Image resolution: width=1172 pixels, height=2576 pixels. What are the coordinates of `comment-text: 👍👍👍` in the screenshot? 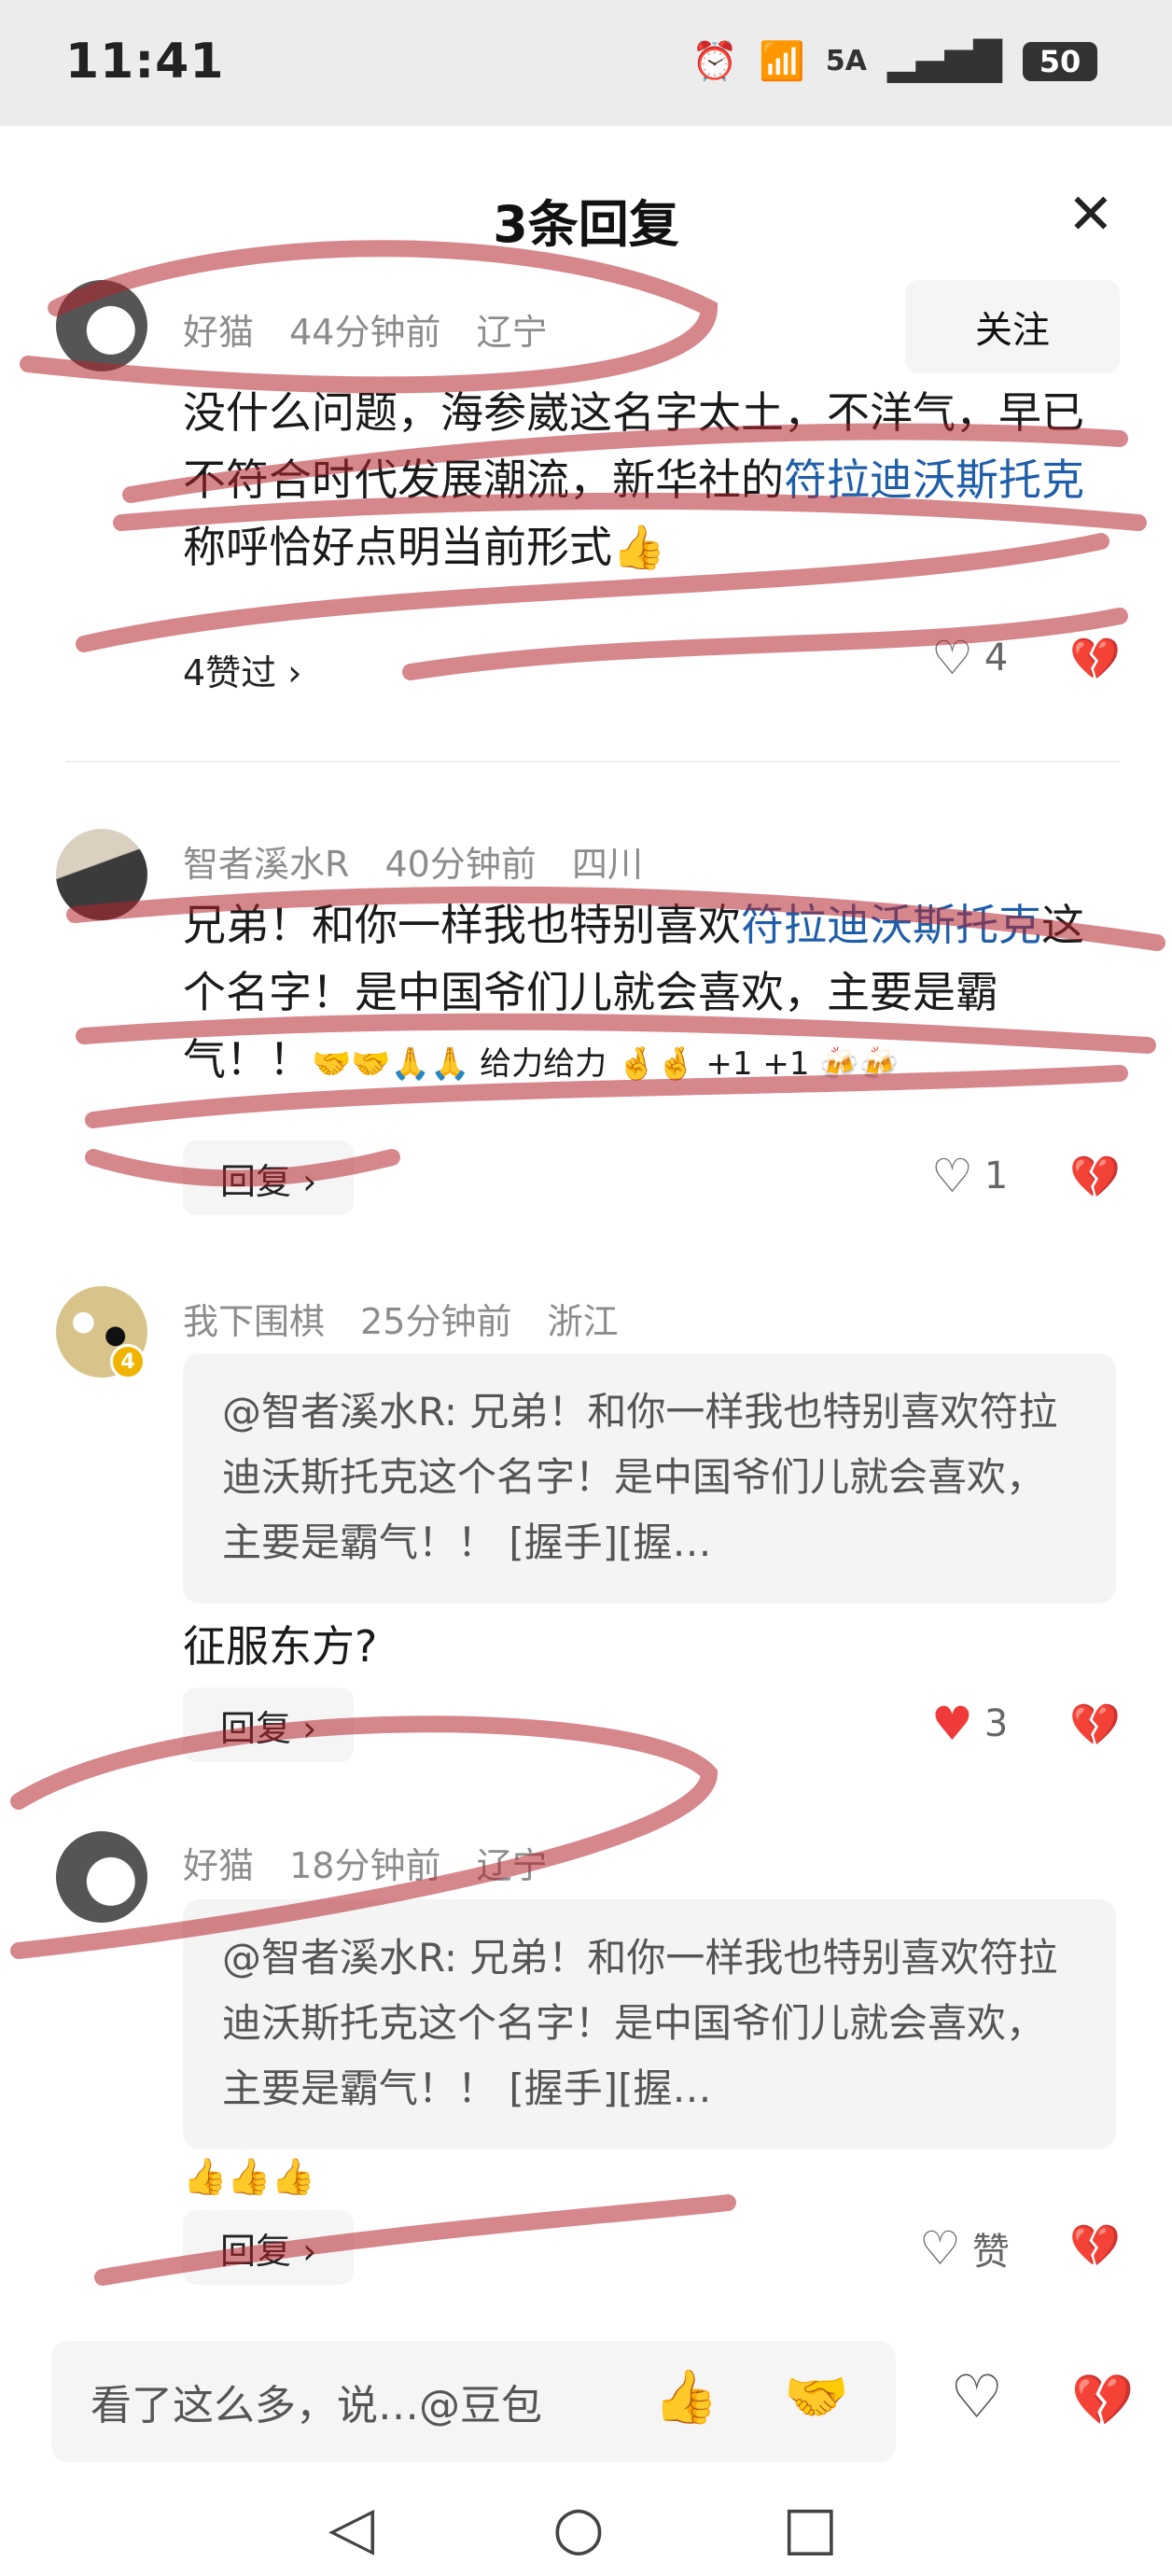 It's located at (249, 2176).